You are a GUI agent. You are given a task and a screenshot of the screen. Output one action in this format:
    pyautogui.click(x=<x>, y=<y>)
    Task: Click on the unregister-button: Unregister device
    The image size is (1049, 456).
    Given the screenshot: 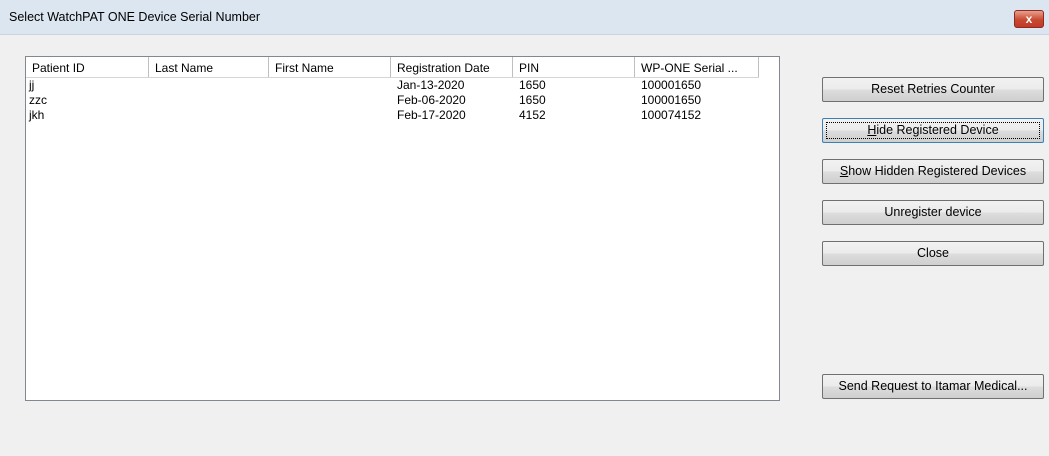 What is the action you would take?
    pyautogui.click(x=933, y=212)
    